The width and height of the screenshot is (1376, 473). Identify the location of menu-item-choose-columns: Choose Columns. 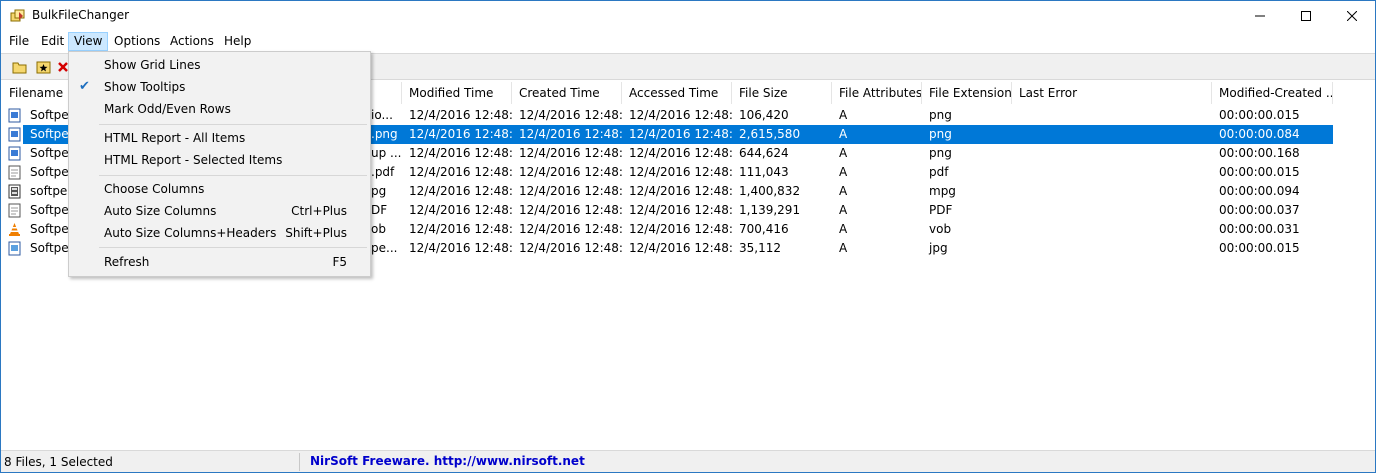
(219, 189).